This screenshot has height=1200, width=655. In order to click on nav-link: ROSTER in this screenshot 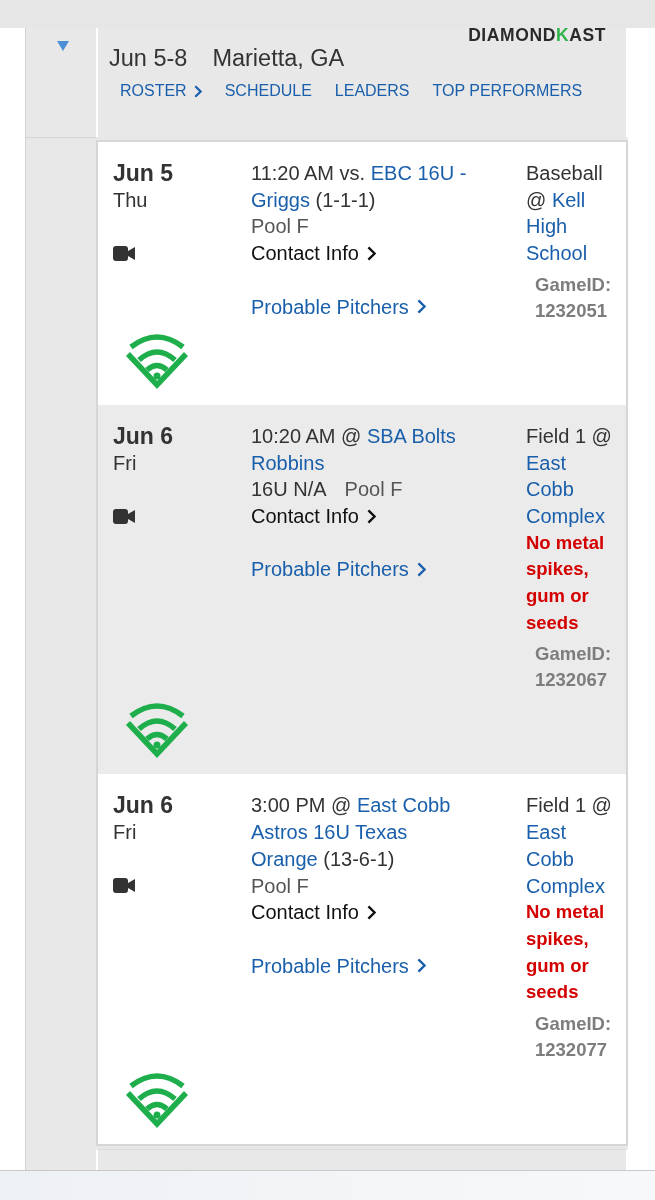, I will do `click(161, 91)`.